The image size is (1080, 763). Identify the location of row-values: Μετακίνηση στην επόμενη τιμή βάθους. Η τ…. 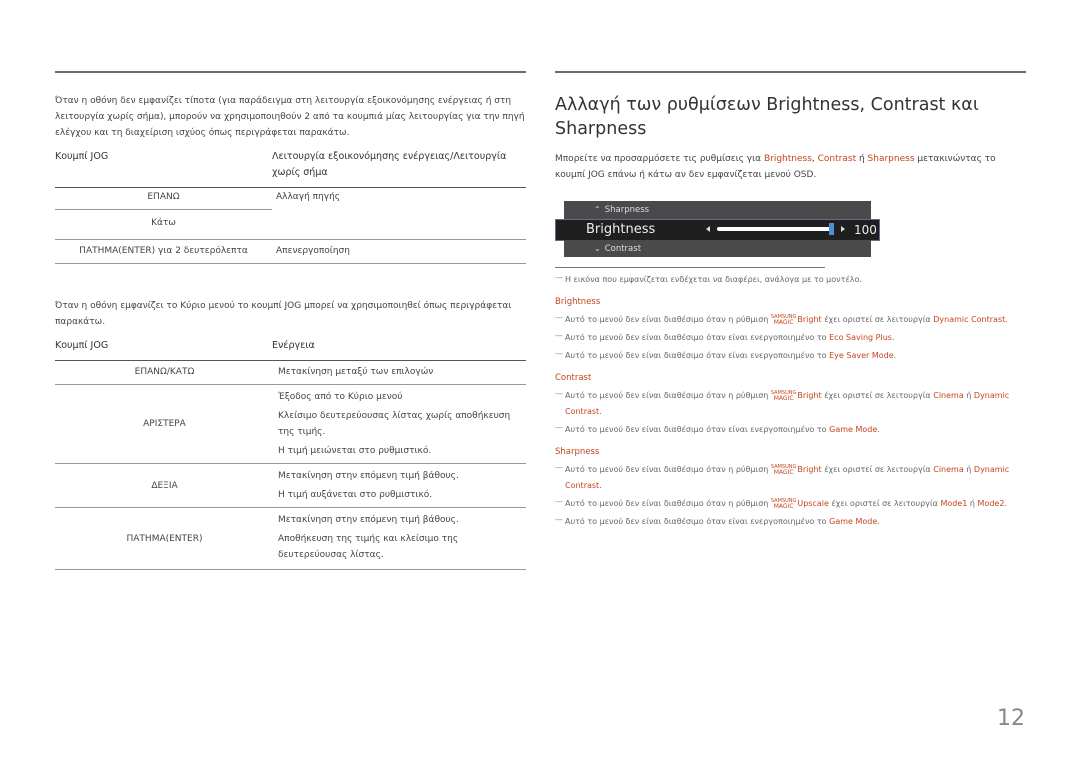
(400, 486).